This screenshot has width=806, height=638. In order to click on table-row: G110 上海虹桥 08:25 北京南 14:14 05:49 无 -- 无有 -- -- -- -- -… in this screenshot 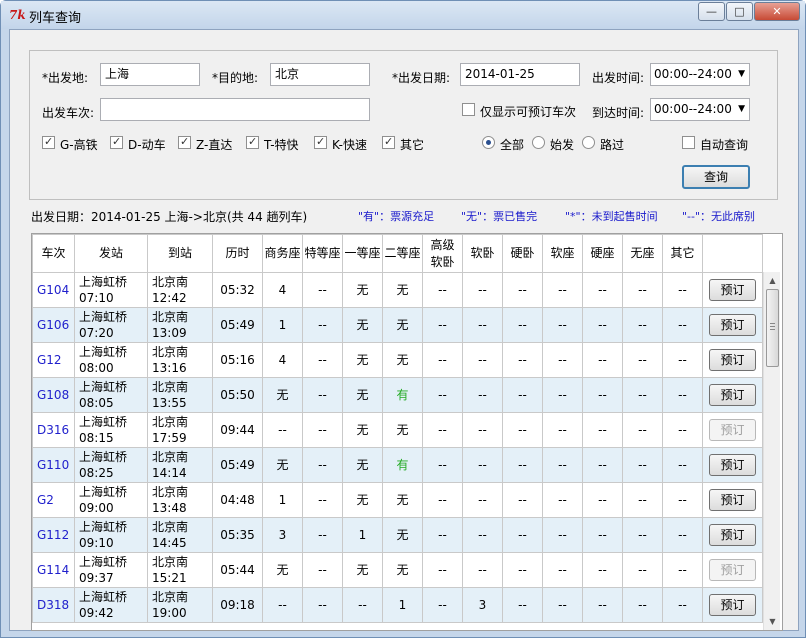, I will do `click(397, 465)`.